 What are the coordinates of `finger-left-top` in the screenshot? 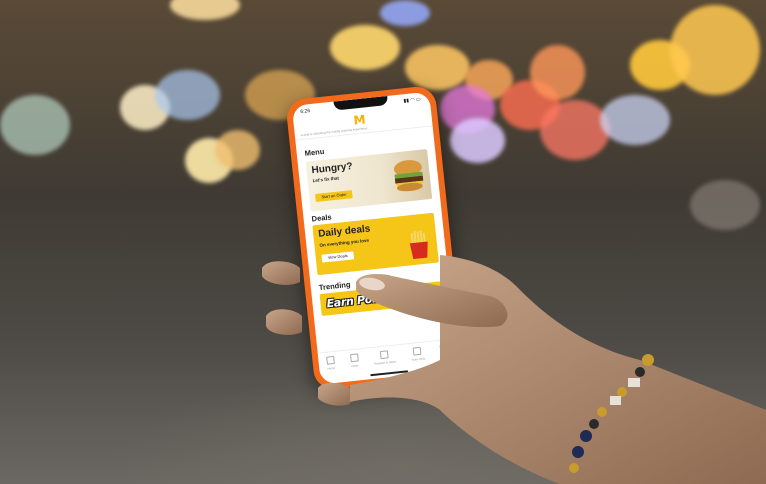 It's located at (281, 273).